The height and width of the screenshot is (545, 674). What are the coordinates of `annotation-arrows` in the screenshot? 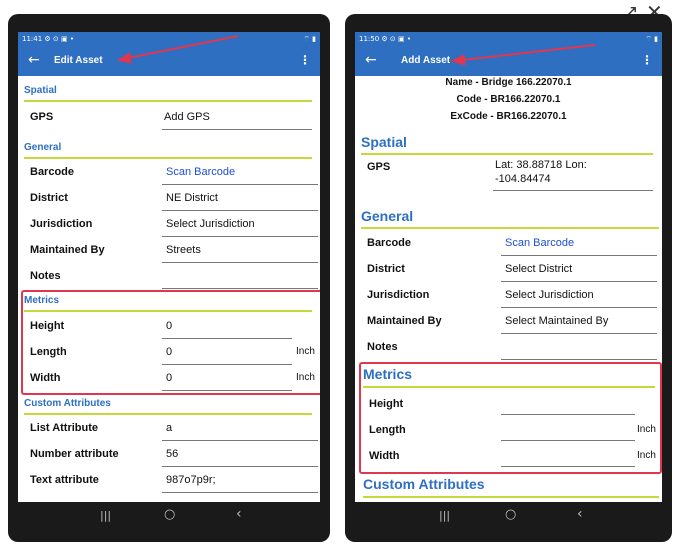 It's located at (356, 50).